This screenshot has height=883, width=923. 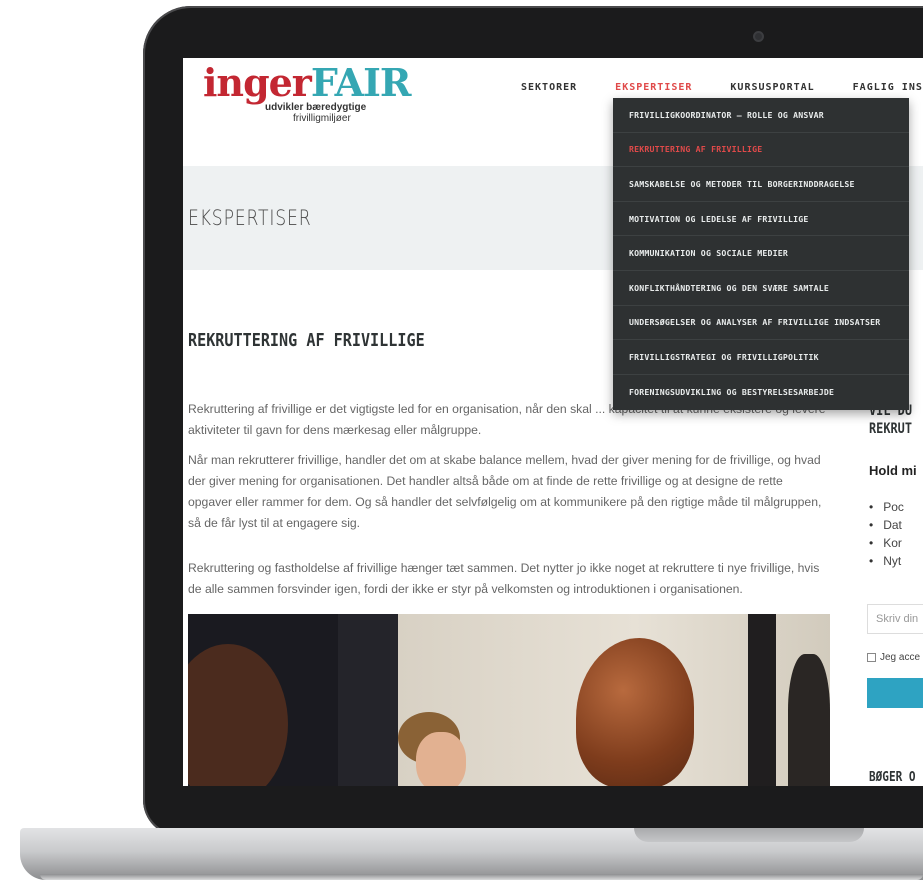 I want to click on logo-tagline-line-2: frivilligmiljøer, so click(x=322, y=118).